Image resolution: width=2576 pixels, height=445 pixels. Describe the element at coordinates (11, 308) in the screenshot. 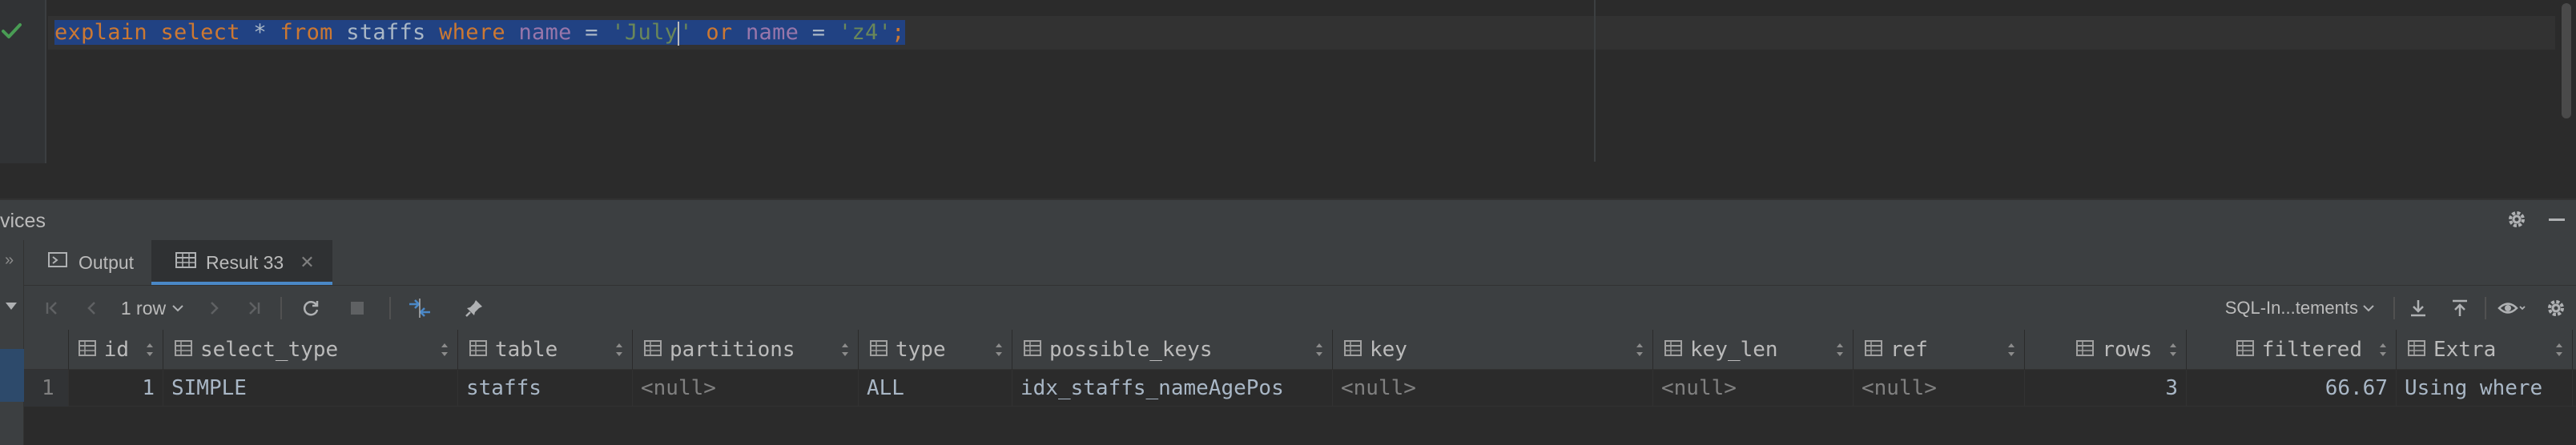

I see `triangle-down-icon` at that location.